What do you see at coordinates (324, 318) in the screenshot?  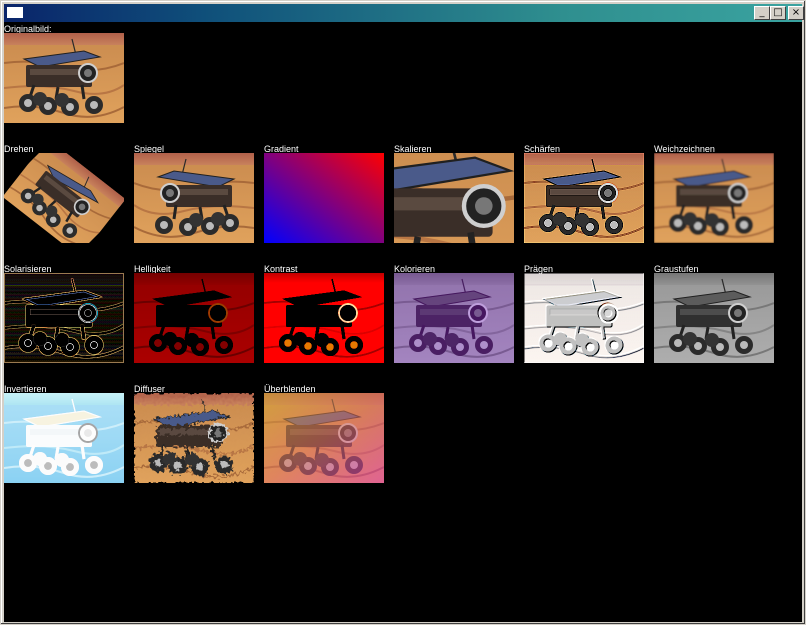 I see `contrast-image` at bounding box center [324, 318].